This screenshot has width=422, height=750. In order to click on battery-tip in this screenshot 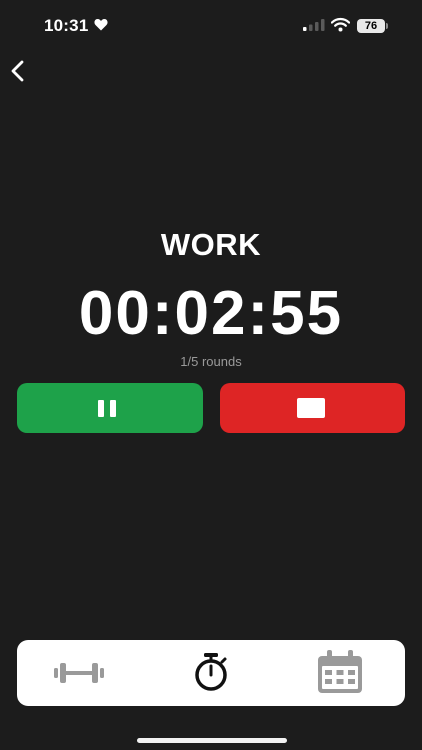, I will do `click(387, 26)`.